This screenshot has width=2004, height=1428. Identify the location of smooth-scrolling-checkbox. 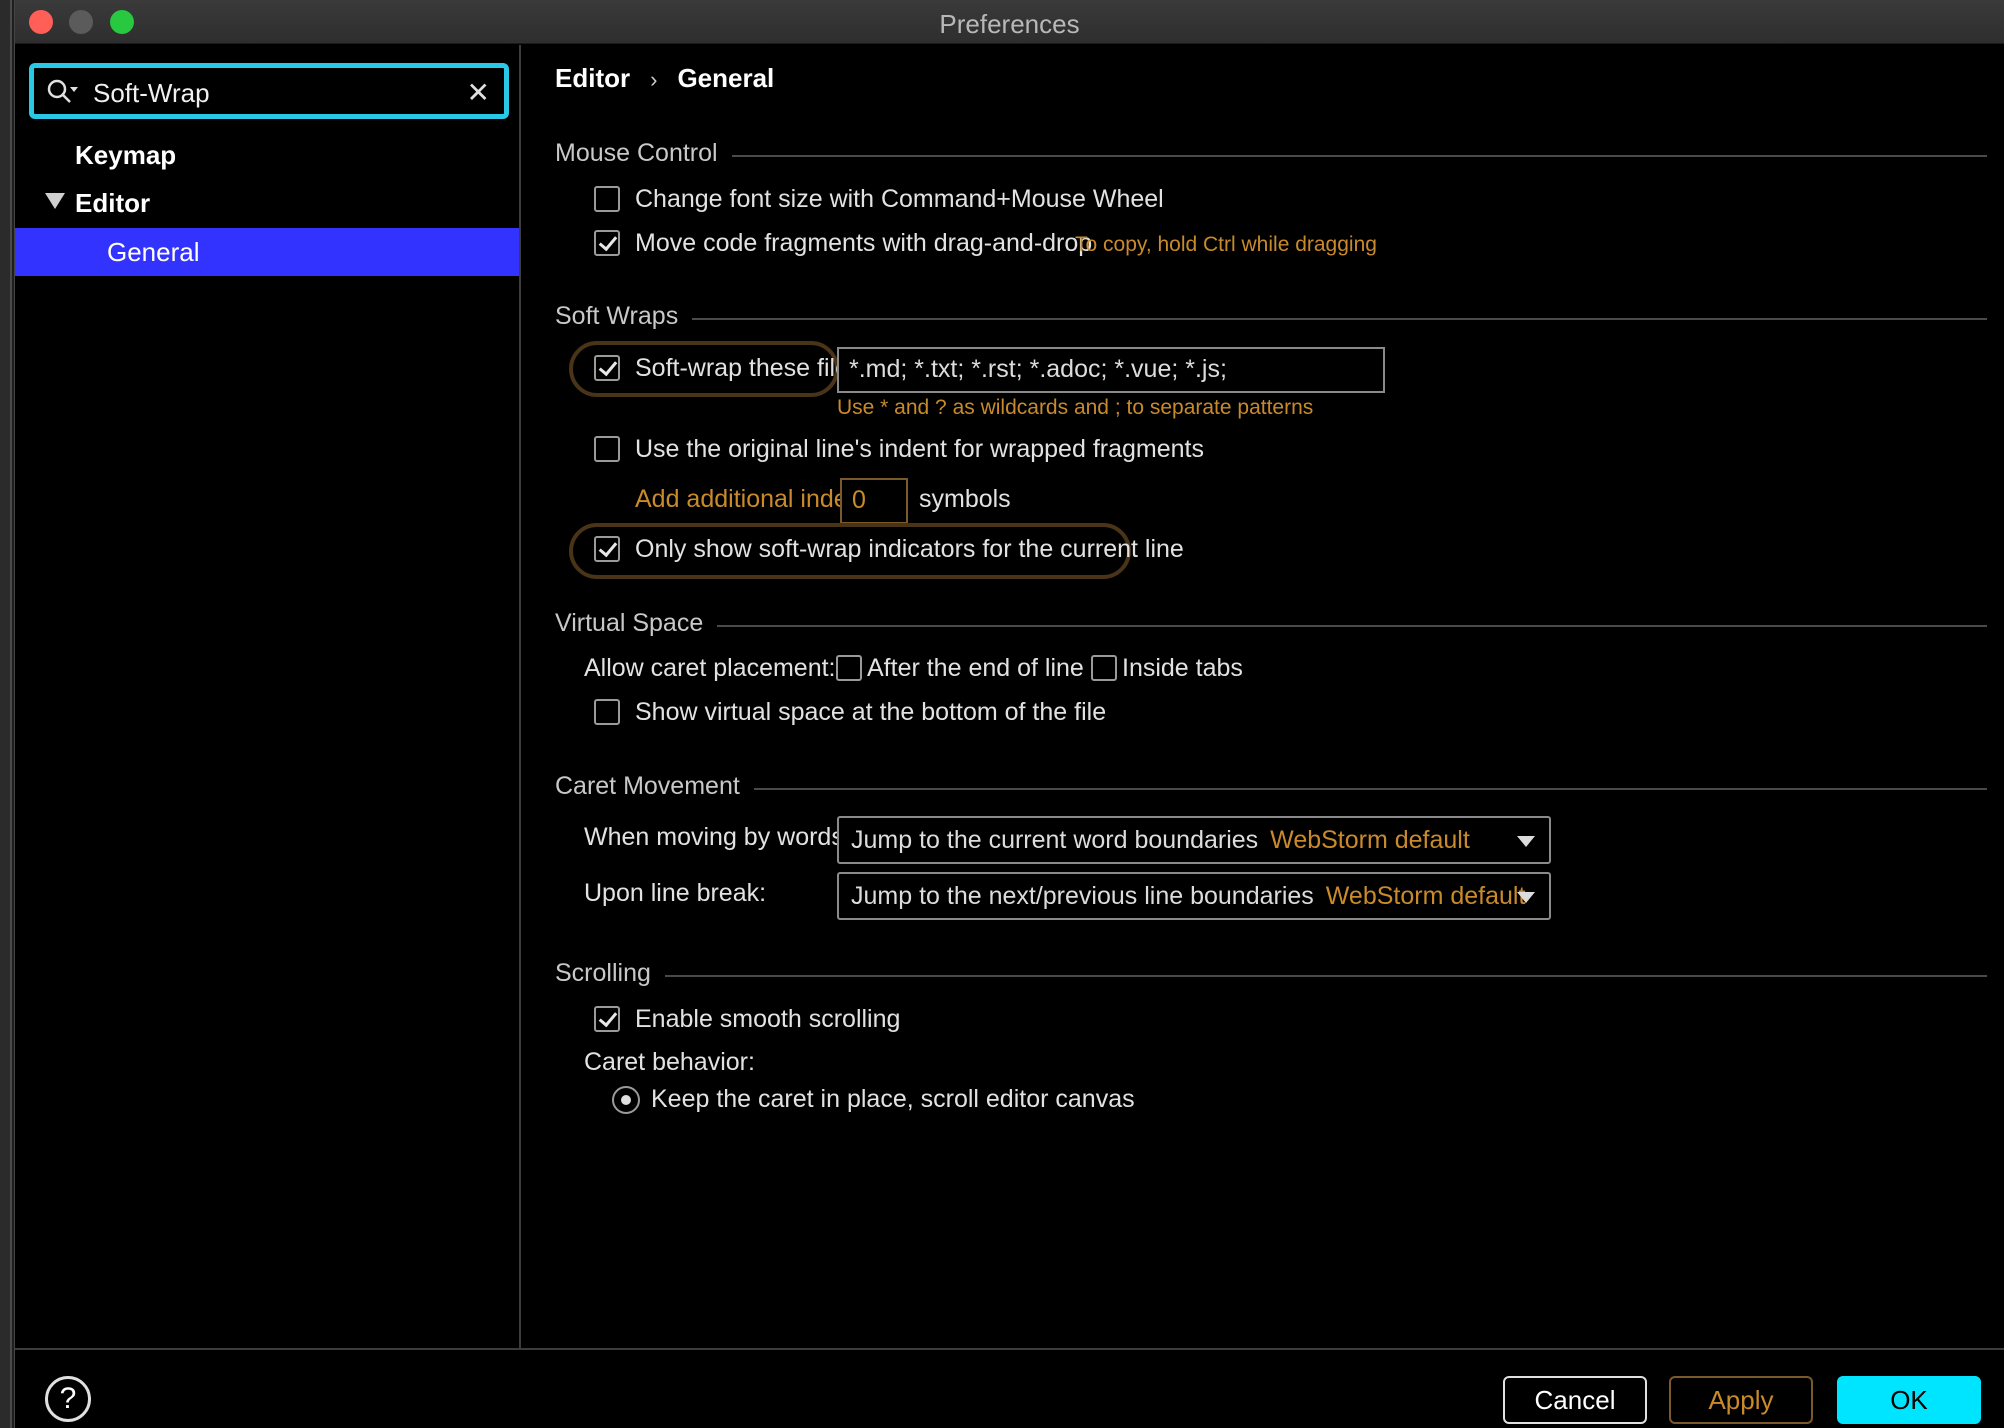
(607, 1019).